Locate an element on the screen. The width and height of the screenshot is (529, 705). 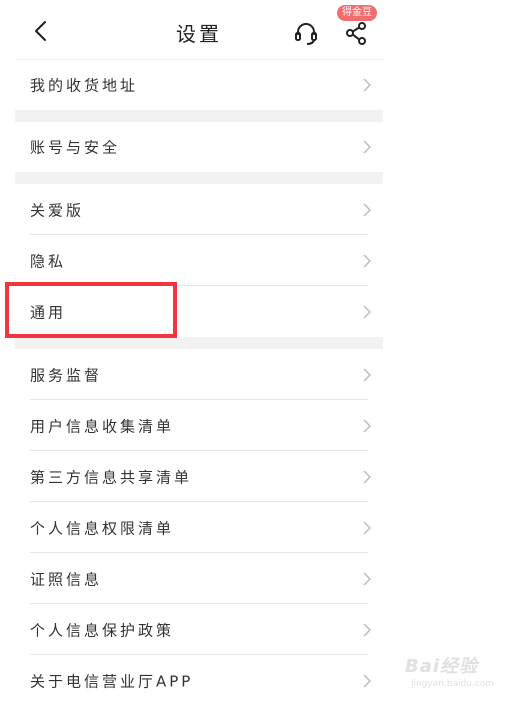
settings-item-label: 通用 is located at coordinates (48, 312).